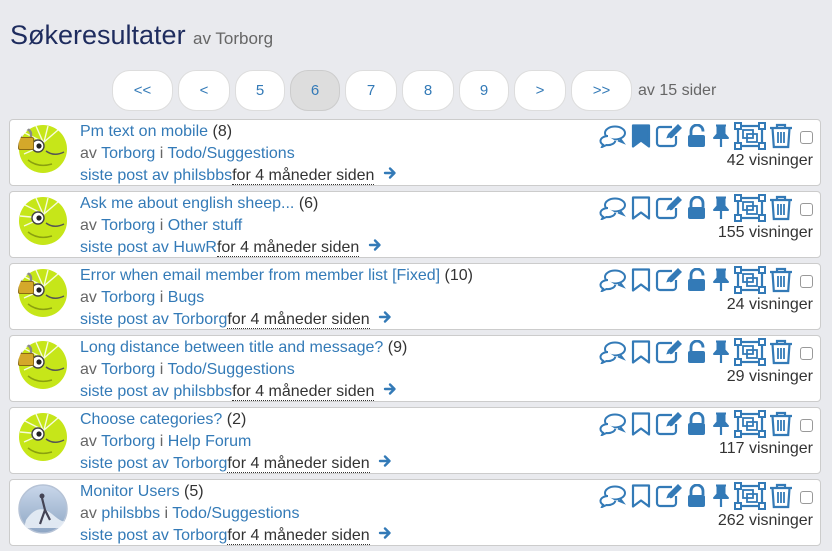 The image size is (832, 551). What do you see at coordinates (540, 90) in the screenshot?
I see `next-page-button: >` at bounding box center [540, 90].